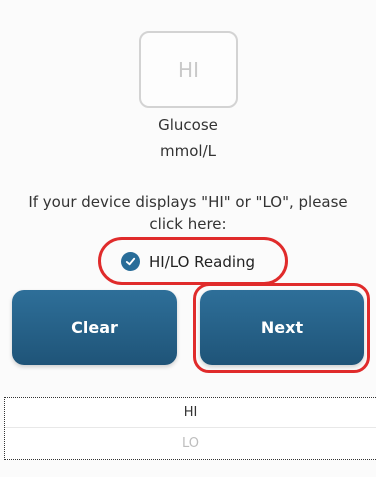 This screenshot has height=477, width=376. I want to click on next-button: Next, so click(282, 327).